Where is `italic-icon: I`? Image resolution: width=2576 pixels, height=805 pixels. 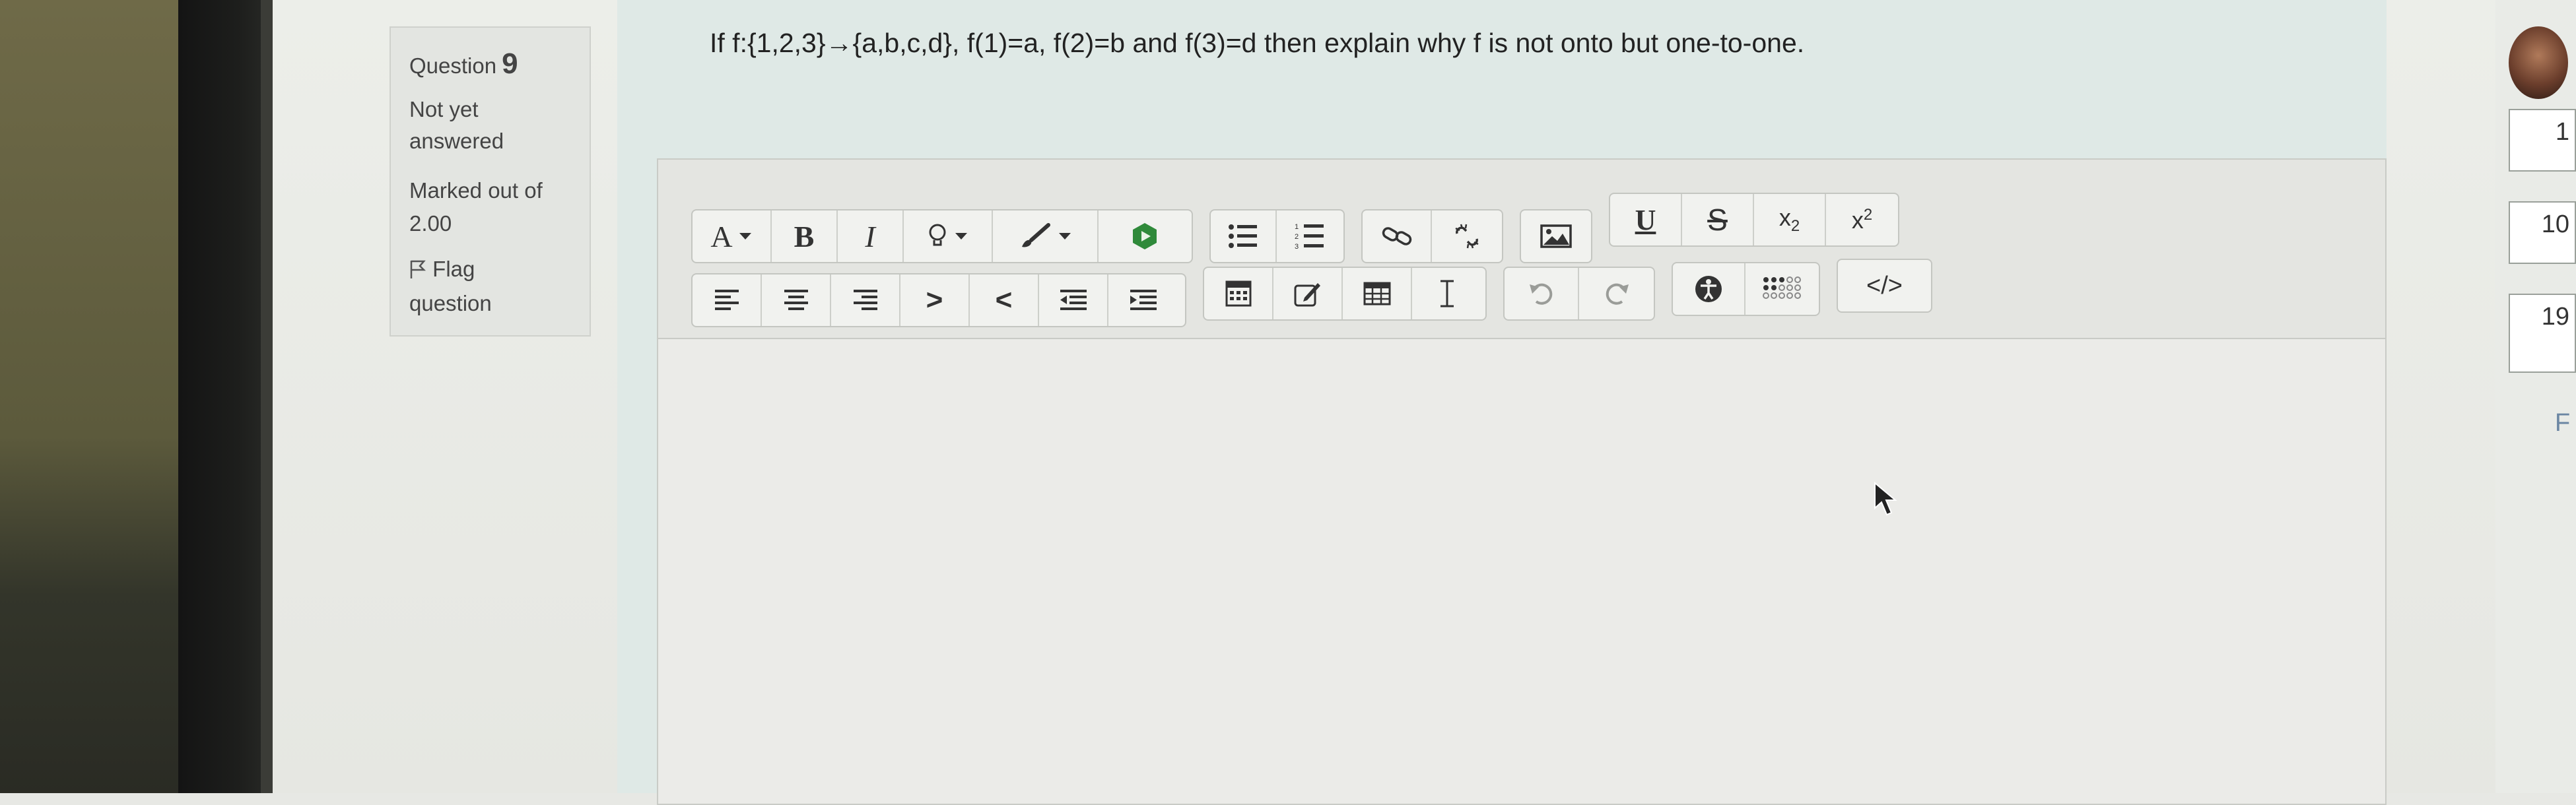 italic-icon: I is located at coordinates (870, 236).